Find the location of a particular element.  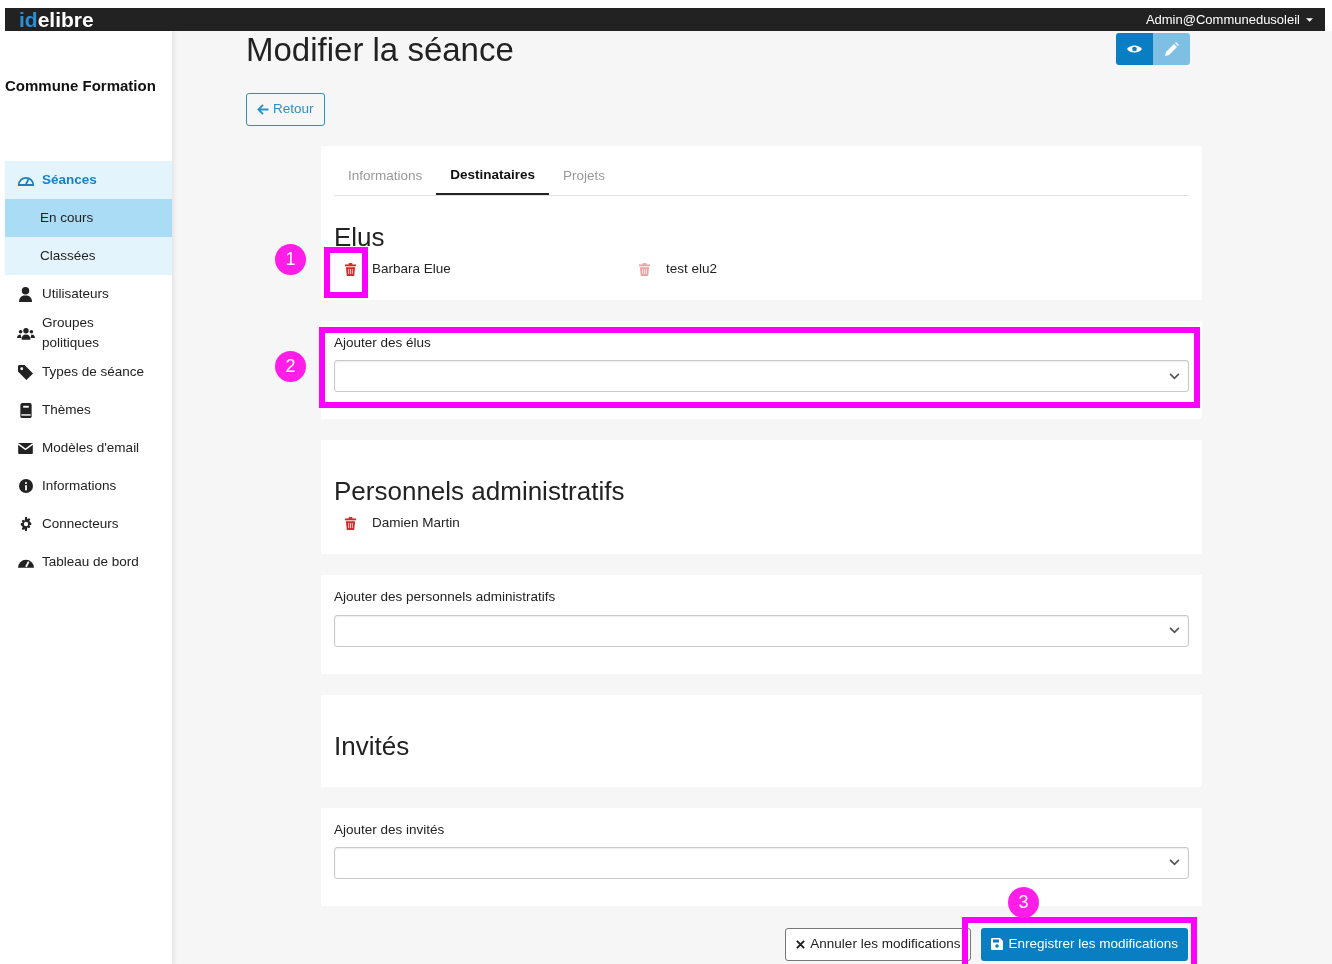

section-title: Invités is located at coordinates (372, 745).